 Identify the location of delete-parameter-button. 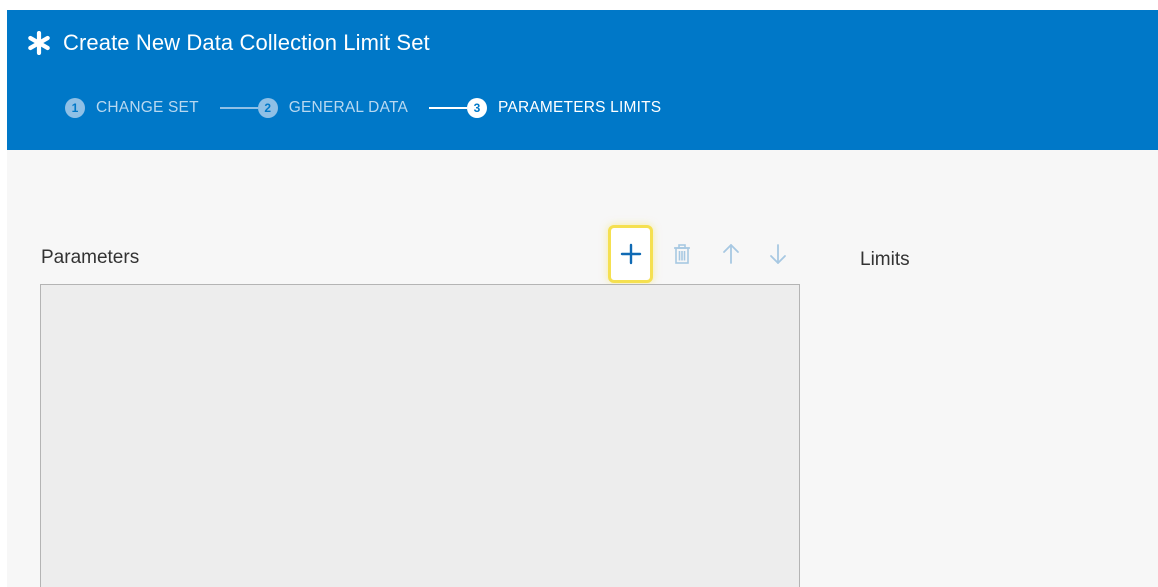
(682, 254).